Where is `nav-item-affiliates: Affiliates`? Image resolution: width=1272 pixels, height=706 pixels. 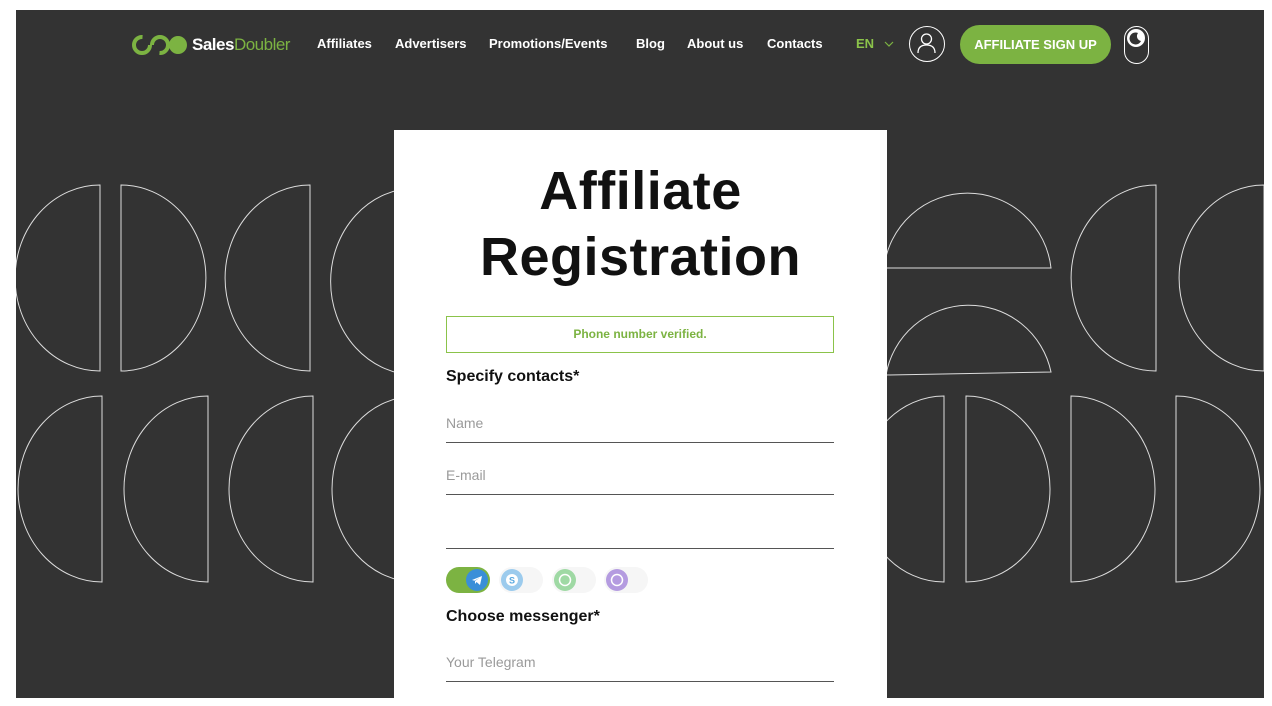 nav-item-affiliates: Affiliates is located at coordinates (344, 43).